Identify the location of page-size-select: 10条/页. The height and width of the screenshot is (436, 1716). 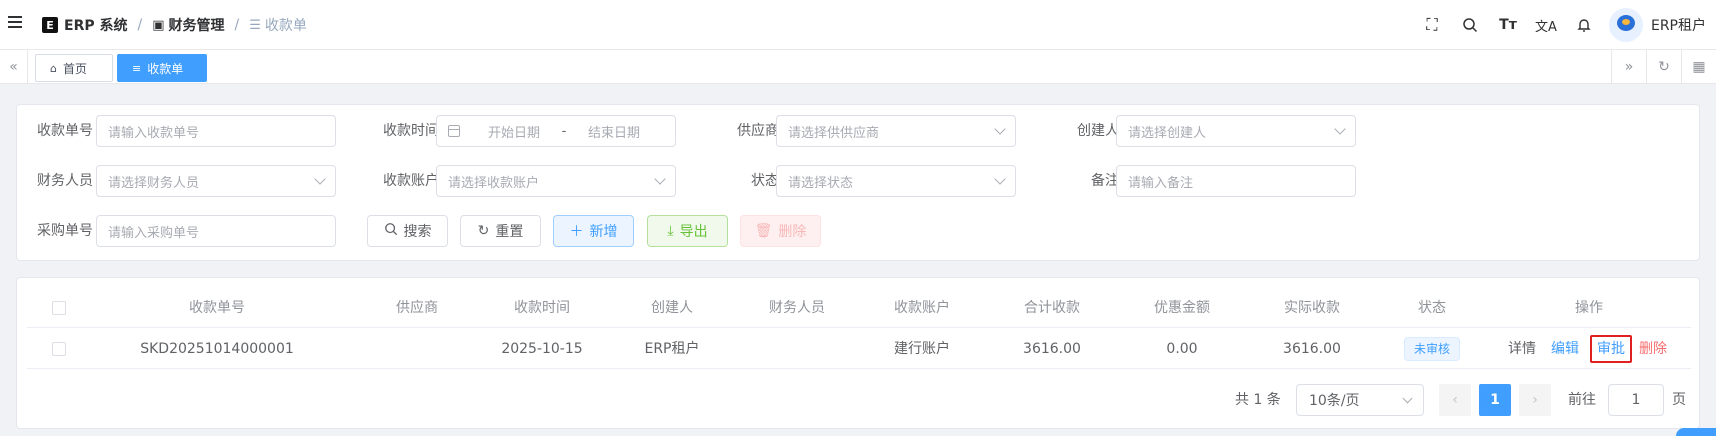
(1360, 400).